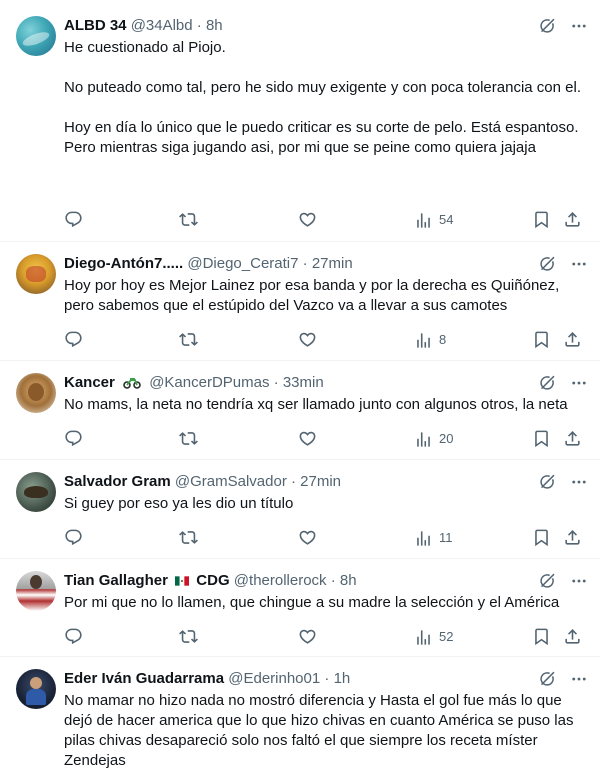 Image resolution: width=608 pixels, height=784 pixels. I want to click on user-handle: @KancerDPumas, so click(209, 382).